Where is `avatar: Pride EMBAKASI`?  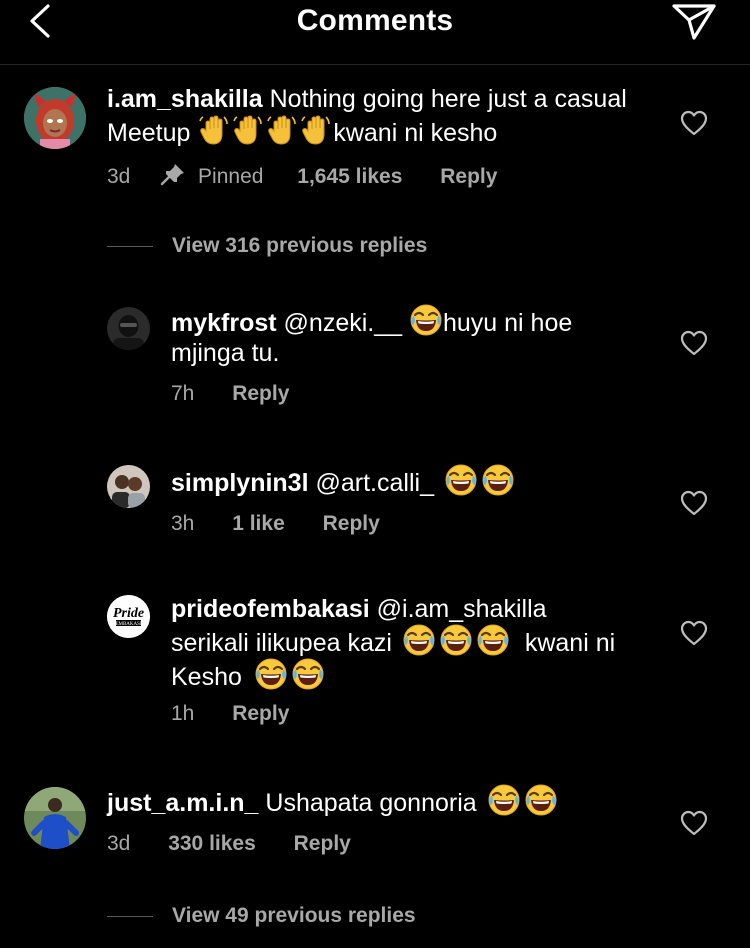 avatar: Pride EMBAKASI is located at coordinates (128, 616).